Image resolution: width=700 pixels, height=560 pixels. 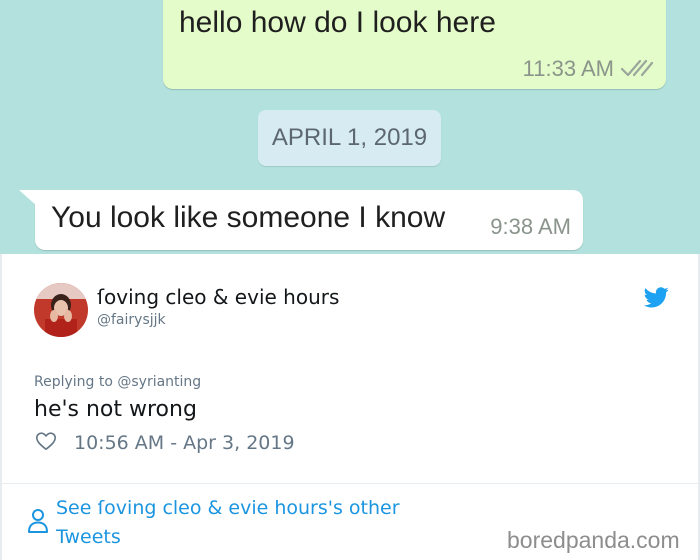 I want to click on avatar, so click(x=61, y=310).